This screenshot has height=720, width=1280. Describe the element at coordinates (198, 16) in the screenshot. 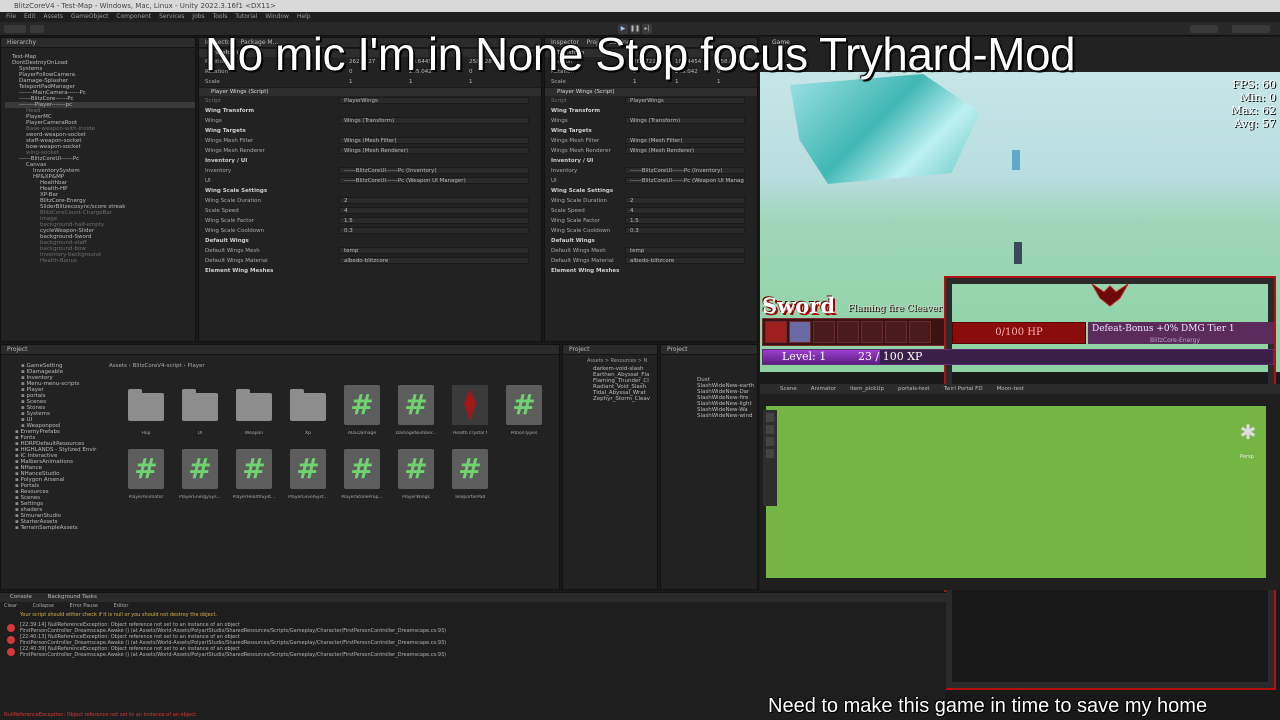

I see `menu-jobs: Jobs` at that location.